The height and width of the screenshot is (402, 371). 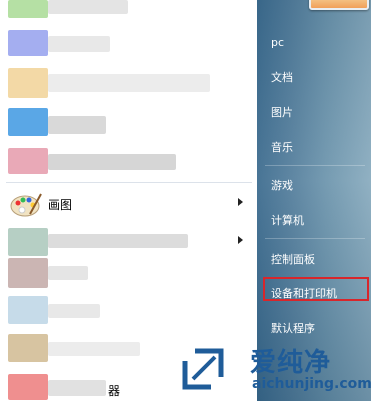 I want to click on menu-item-pictures: 图片, so click(x=282, y=112).